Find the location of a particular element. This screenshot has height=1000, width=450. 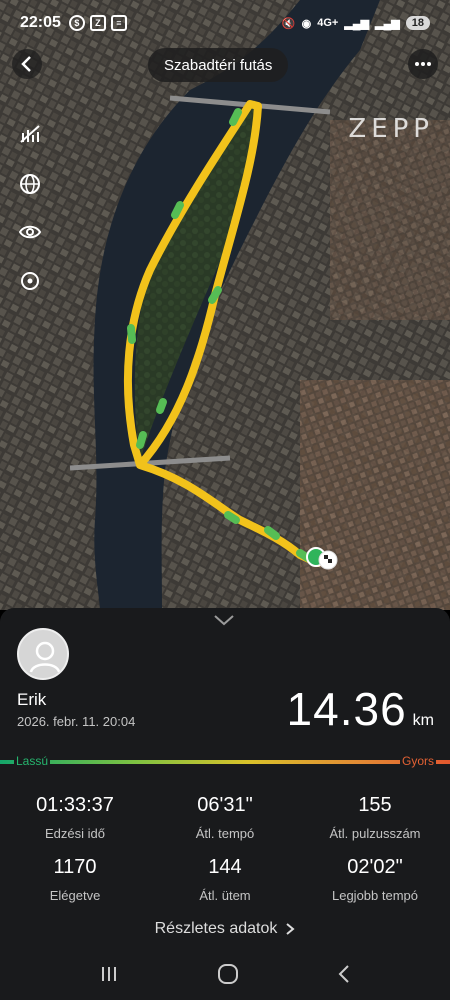

zepp-app-icon: Z is located at coordinates (97, 23).